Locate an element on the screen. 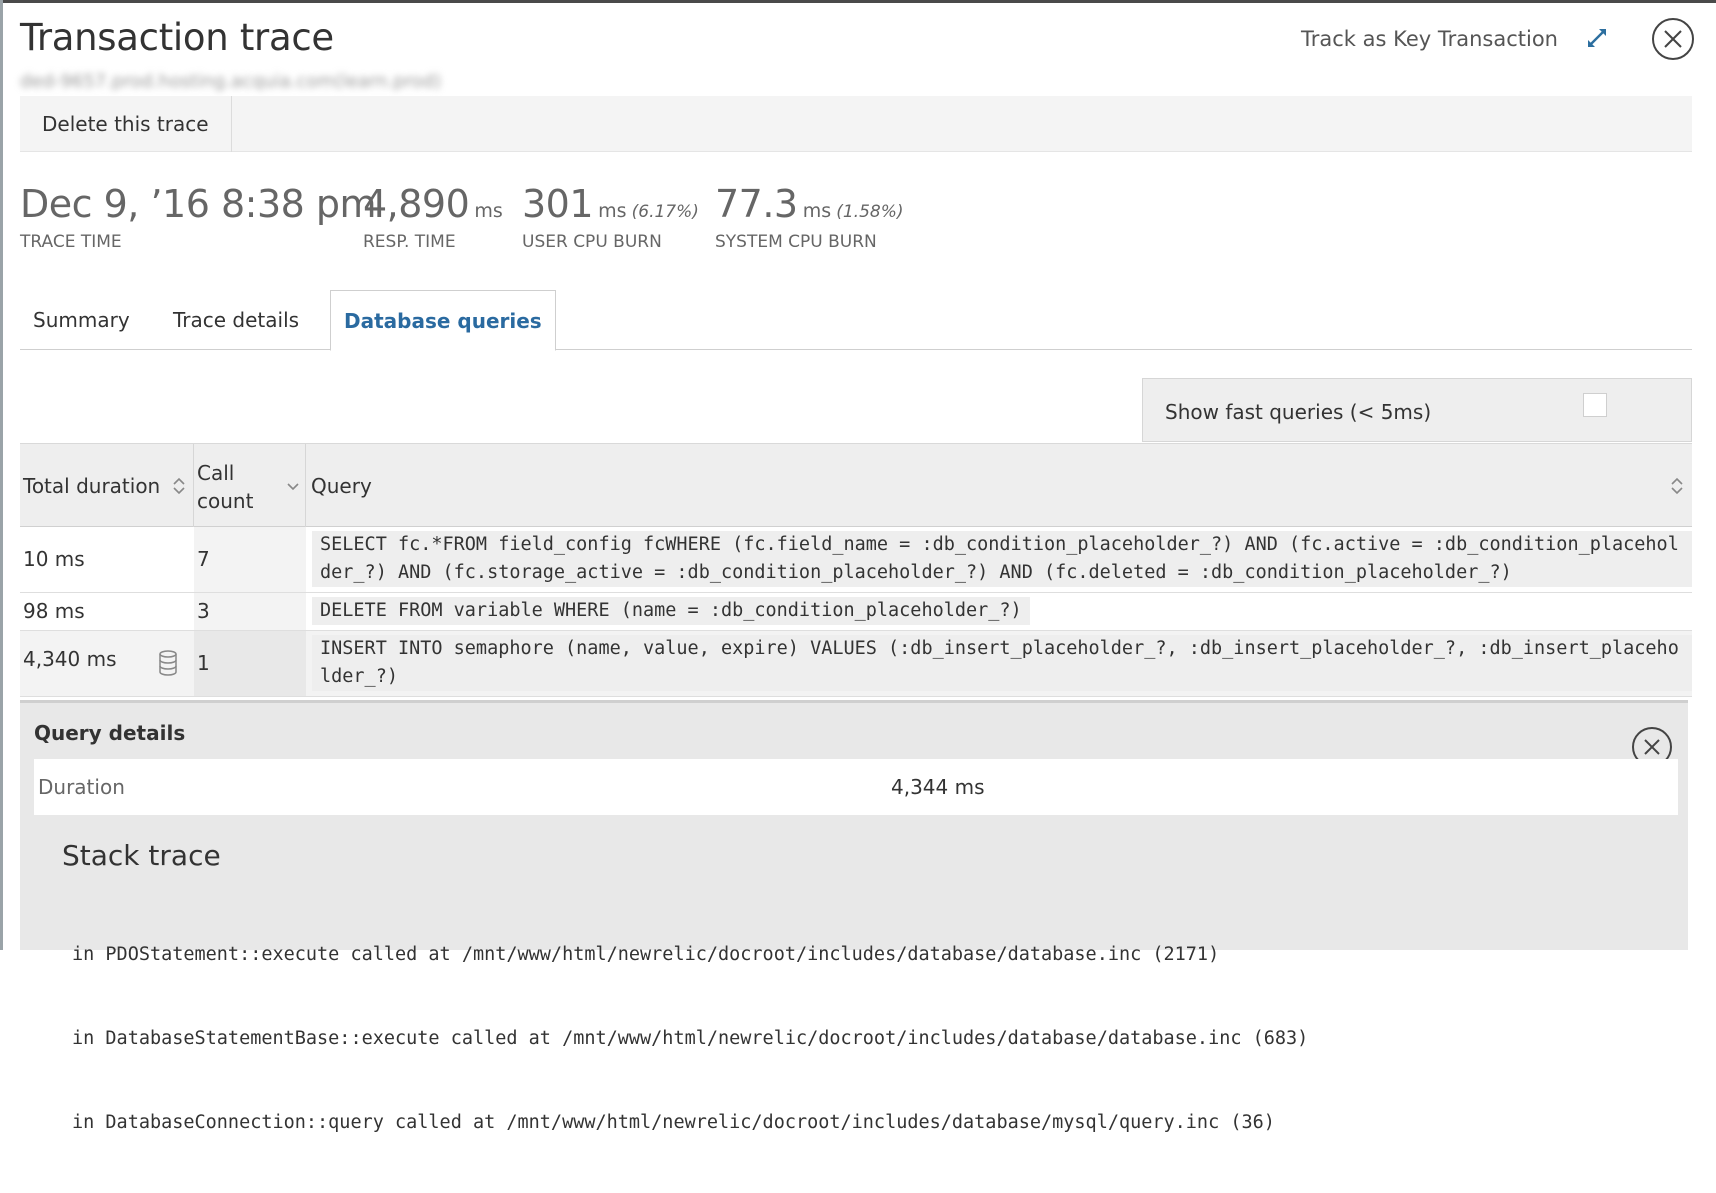 The height and width of the screenshot is (1193, 1716). fast-queries-label: Show fast queries (< 5ms) is located at coordinates (1298, 412).